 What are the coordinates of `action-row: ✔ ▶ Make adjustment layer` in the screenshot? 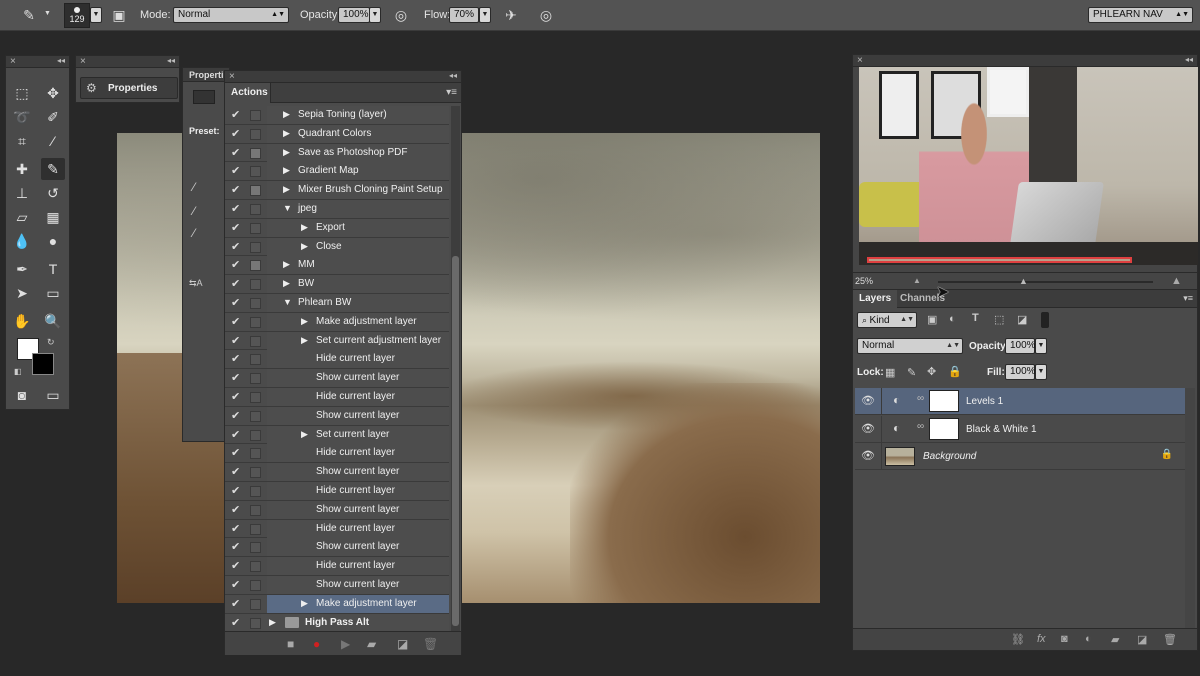 It's located at (337, 604).